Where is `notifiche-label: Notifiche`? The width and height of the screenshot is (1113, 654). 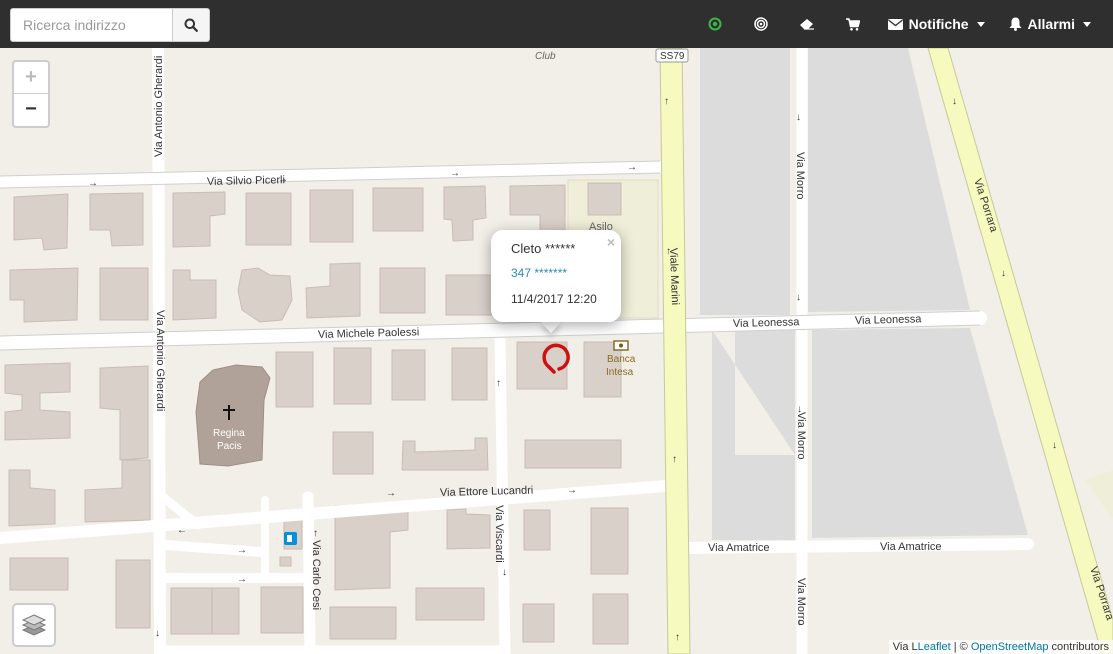
notifiche-label: Notifiche is located at coordinates (938, 24).